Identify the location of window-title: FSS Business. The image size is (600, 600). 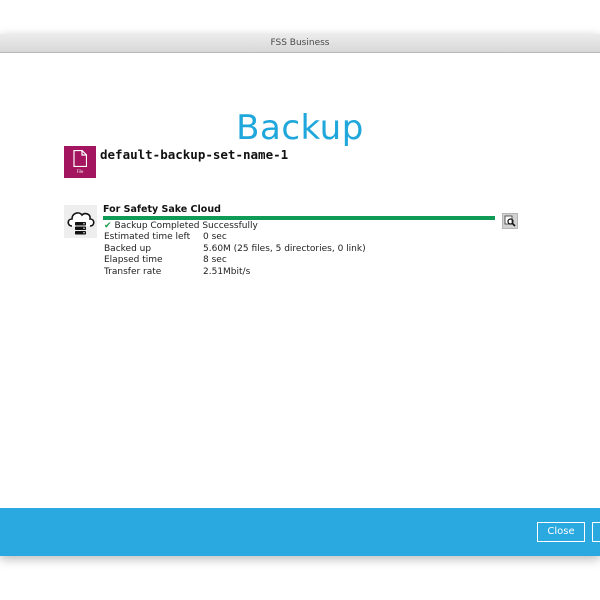
(300, 43).